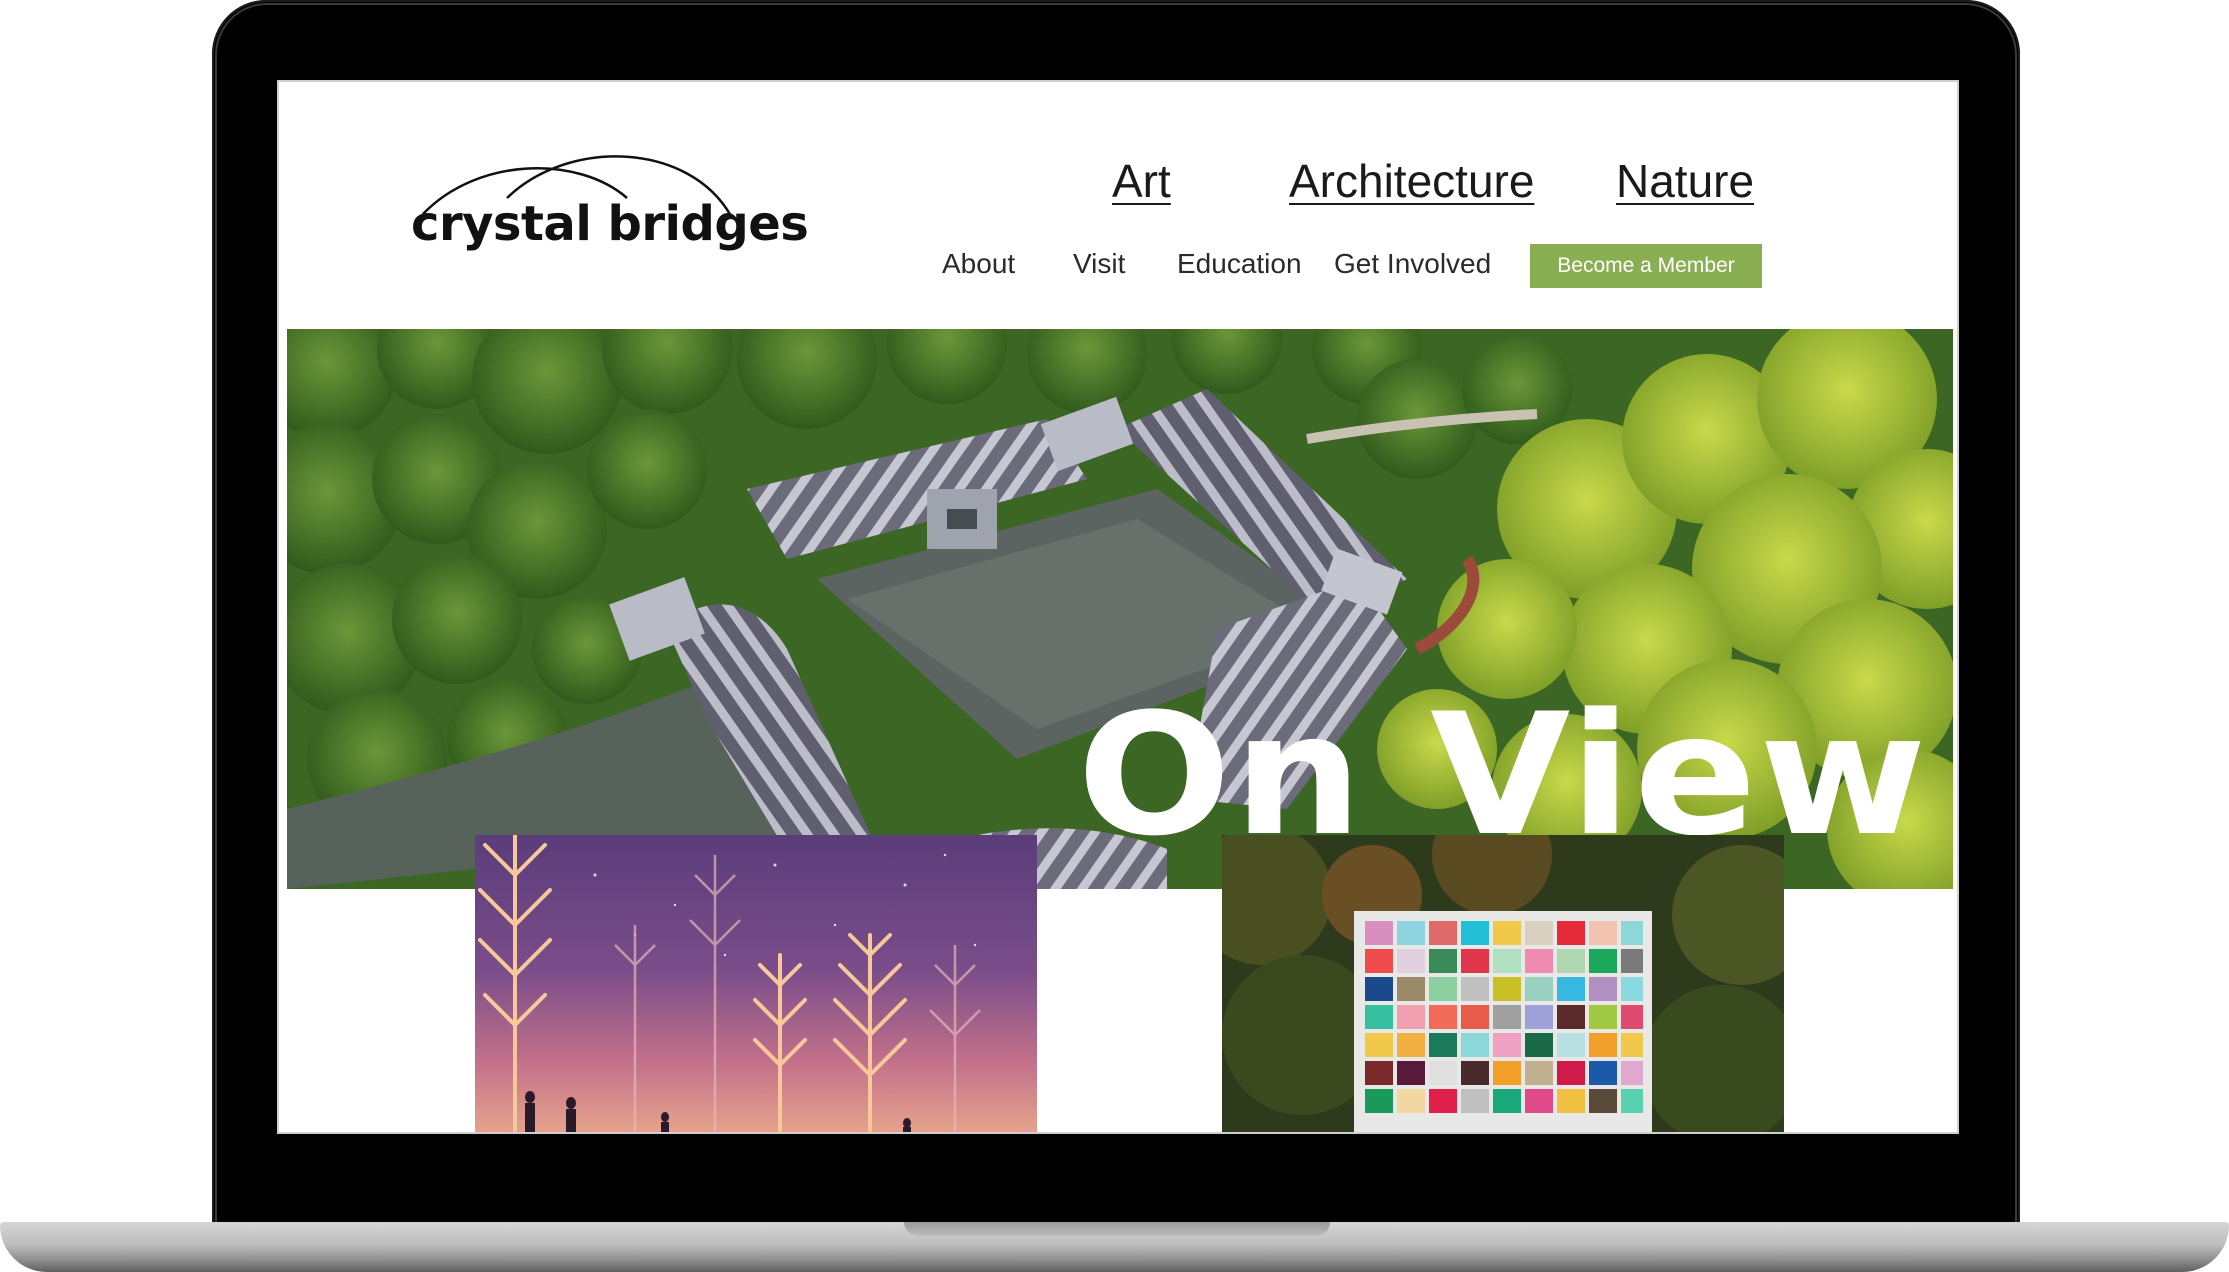 The image size is (2229, 1272). What do you see at coordinates (1646, 266) in the screenshot?
I see `become-member-button: Become a Member` at bounding box center [1646, 266].